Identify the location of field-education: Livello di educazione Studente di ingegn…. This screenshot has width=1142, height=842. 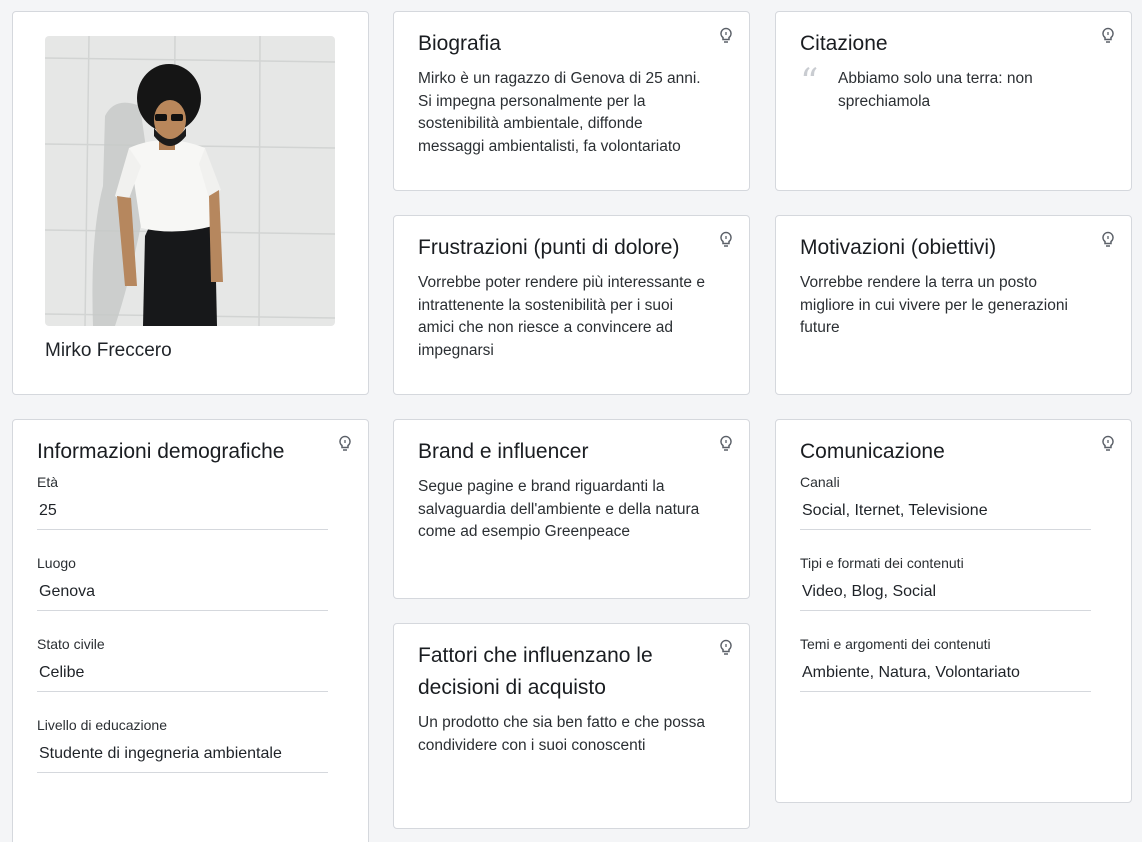
(182, 744).